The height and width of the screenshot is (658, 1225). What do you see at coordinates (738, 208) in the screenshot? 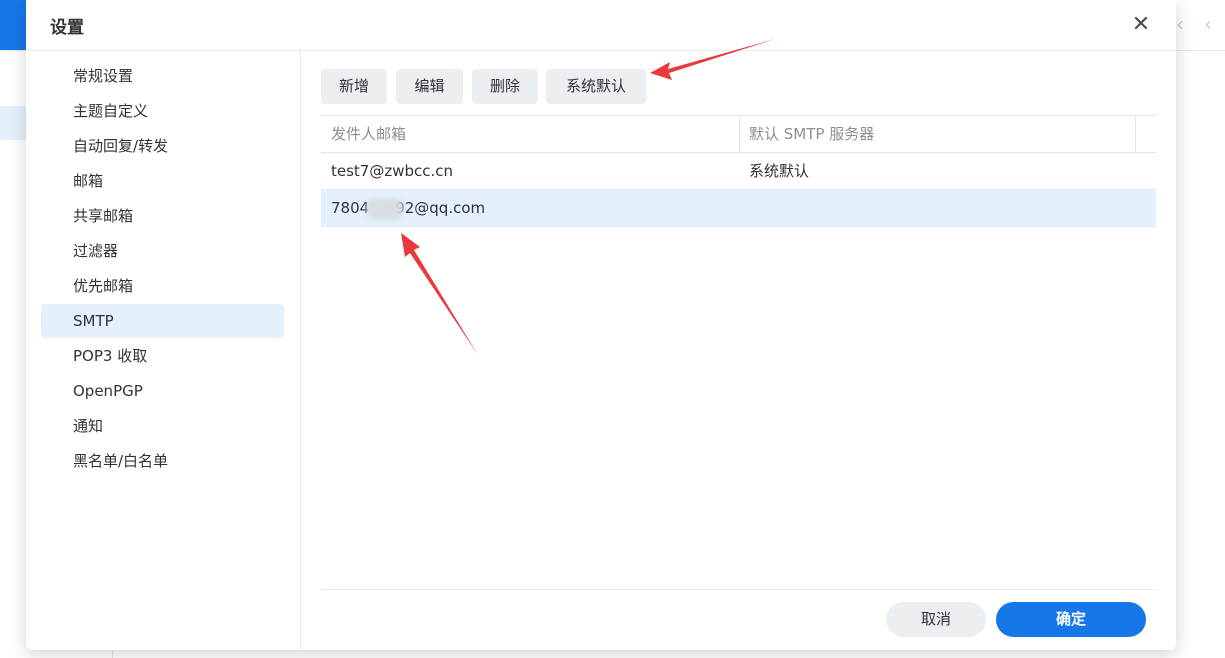
I see `table-row-selected: 7804 92@qq.com` at bounding box center [738, 208].